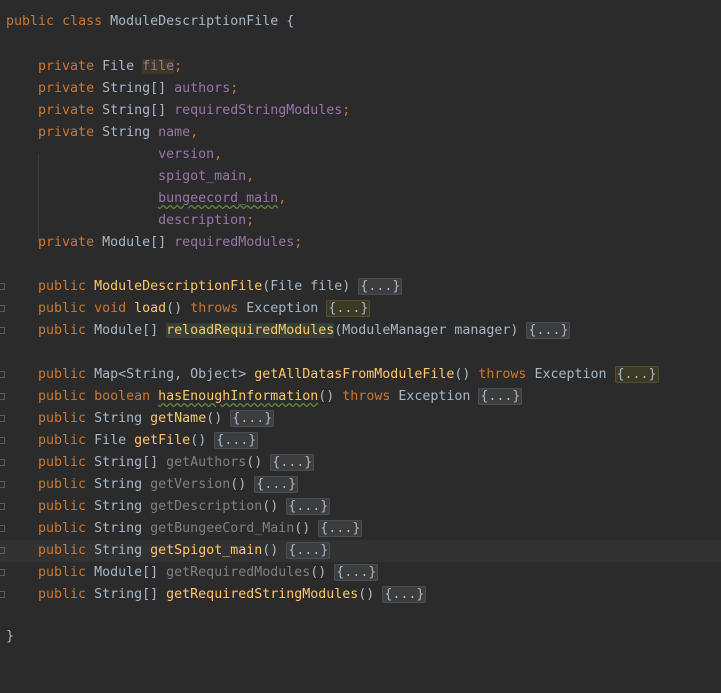 The height and width of the screenshot is (693, 721). Describe the element at coordinates (202, 176) in the screenshot. I see `field-name: spigot_main` at that location.